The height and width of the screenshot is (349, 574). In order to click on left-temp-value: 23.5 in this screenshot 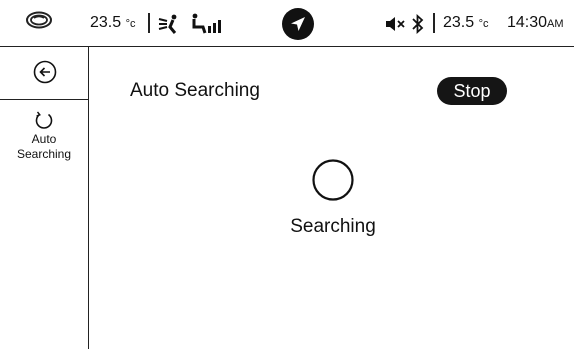, I will do `click(106, 22)`.